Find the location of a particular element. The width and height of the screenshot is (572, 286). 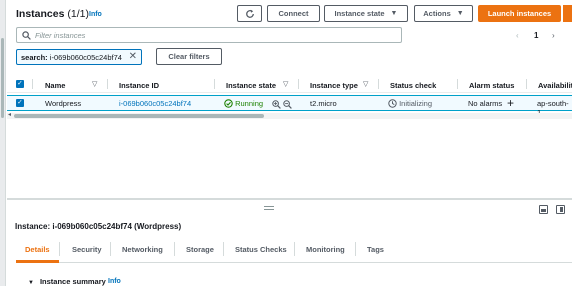

instance-state-dropdown: Instance state ▼ is located at coordinates (366, 13).